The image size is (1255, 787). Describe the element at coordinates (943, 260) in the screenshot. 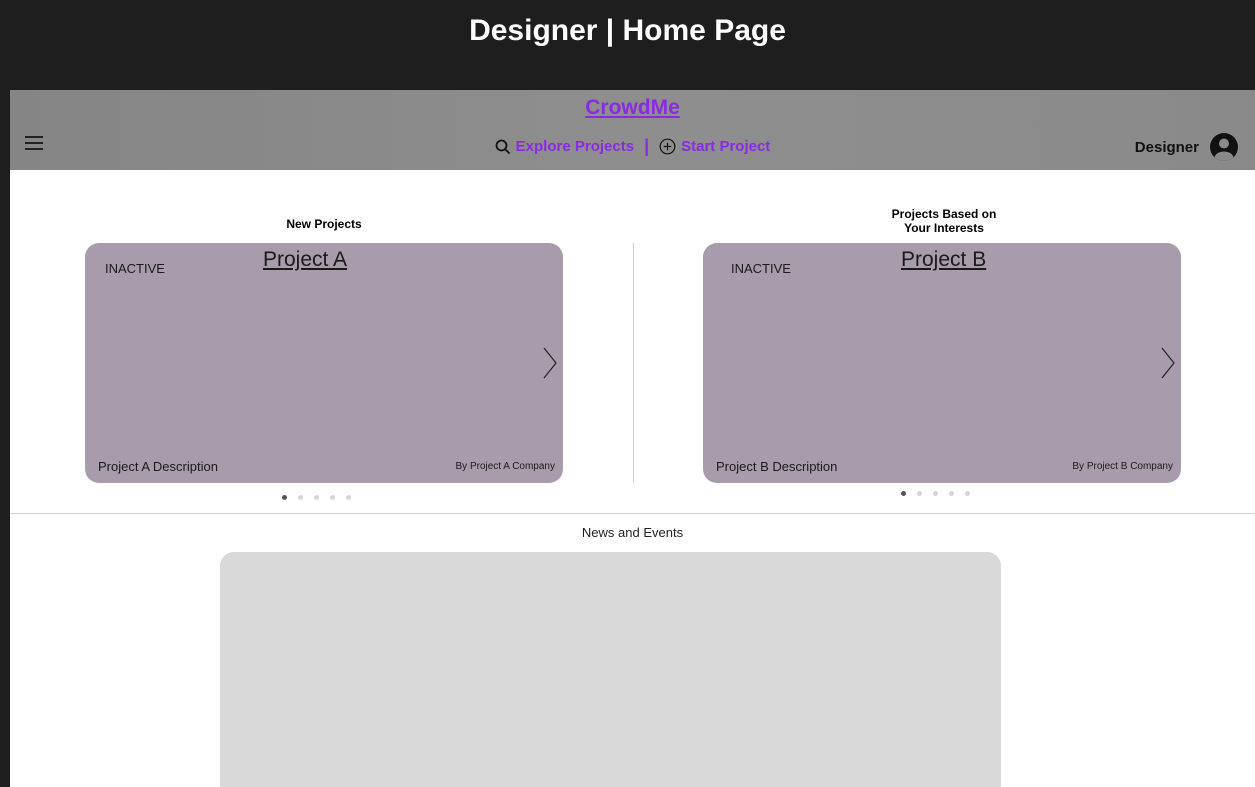

I see `project-title: Project B` at that location.